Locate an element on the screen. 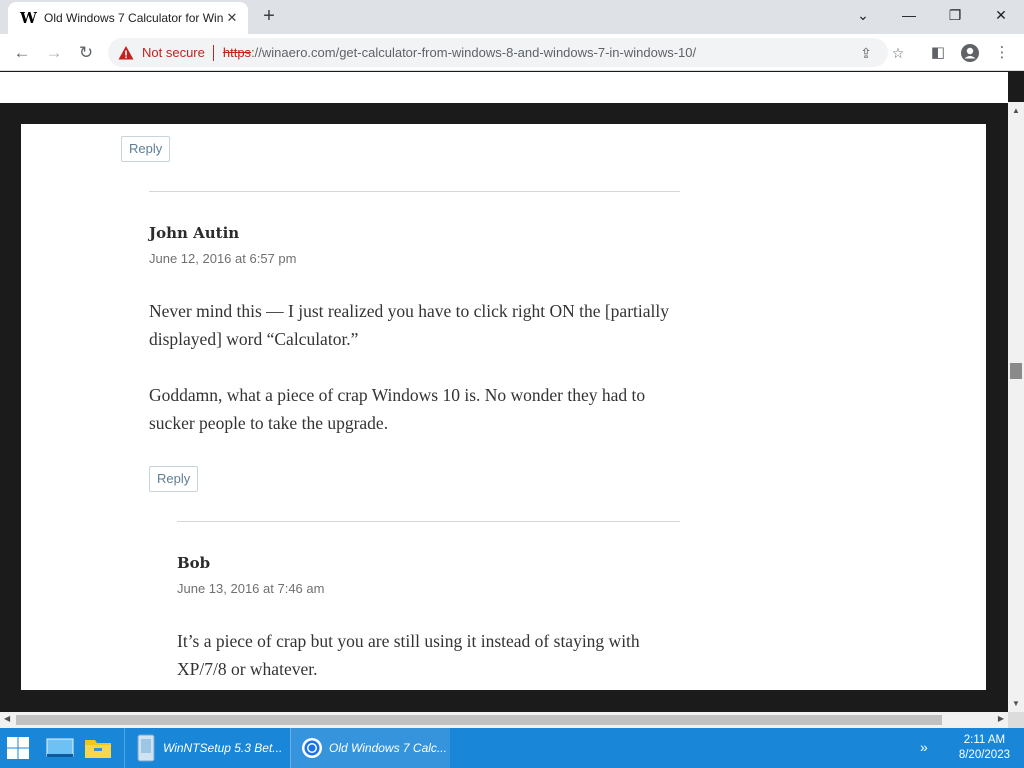  show-hidden-icons-chevron-icon: » is located at coordinates (924, 747).